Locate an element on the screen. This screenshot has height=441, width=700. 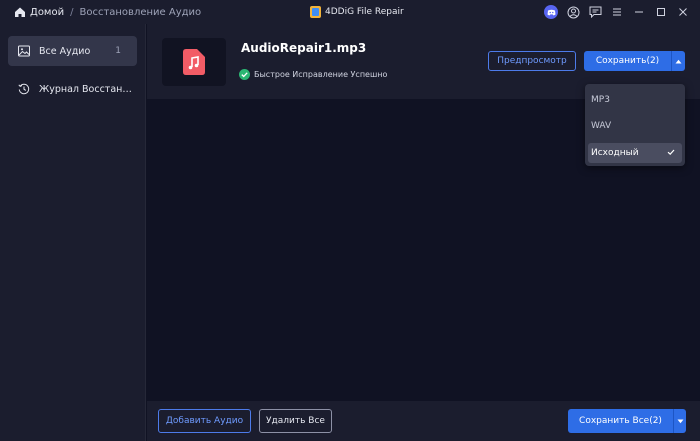
window-controls is located at coordinates (617, 12).